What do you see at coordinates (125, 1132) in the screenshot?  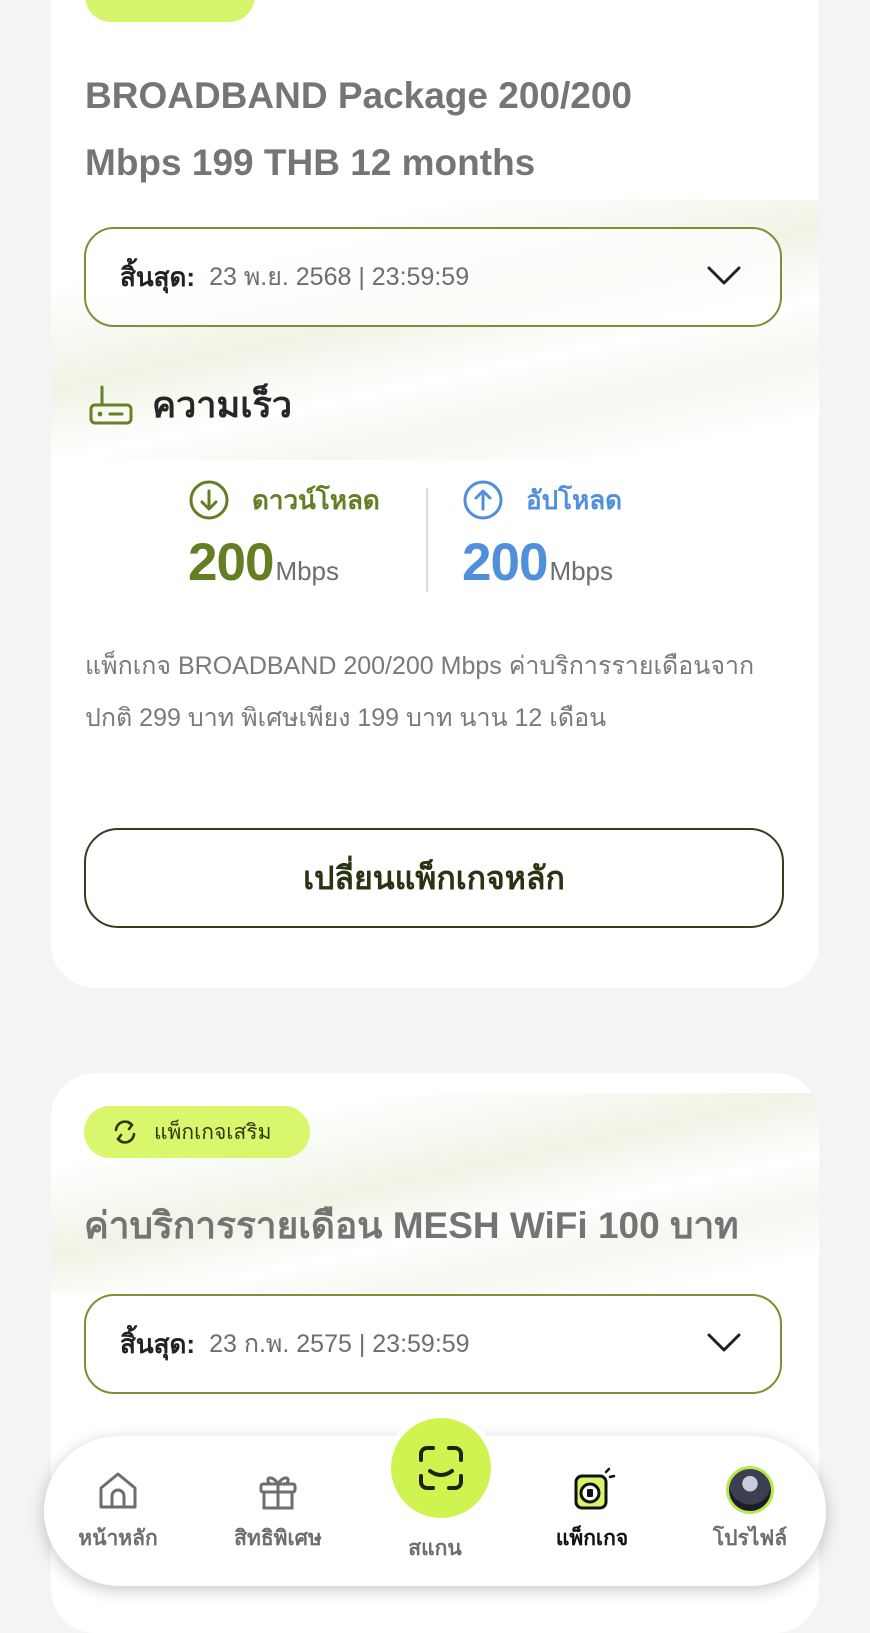 I see `refresh-icon` at bounding box center [125, 1132].